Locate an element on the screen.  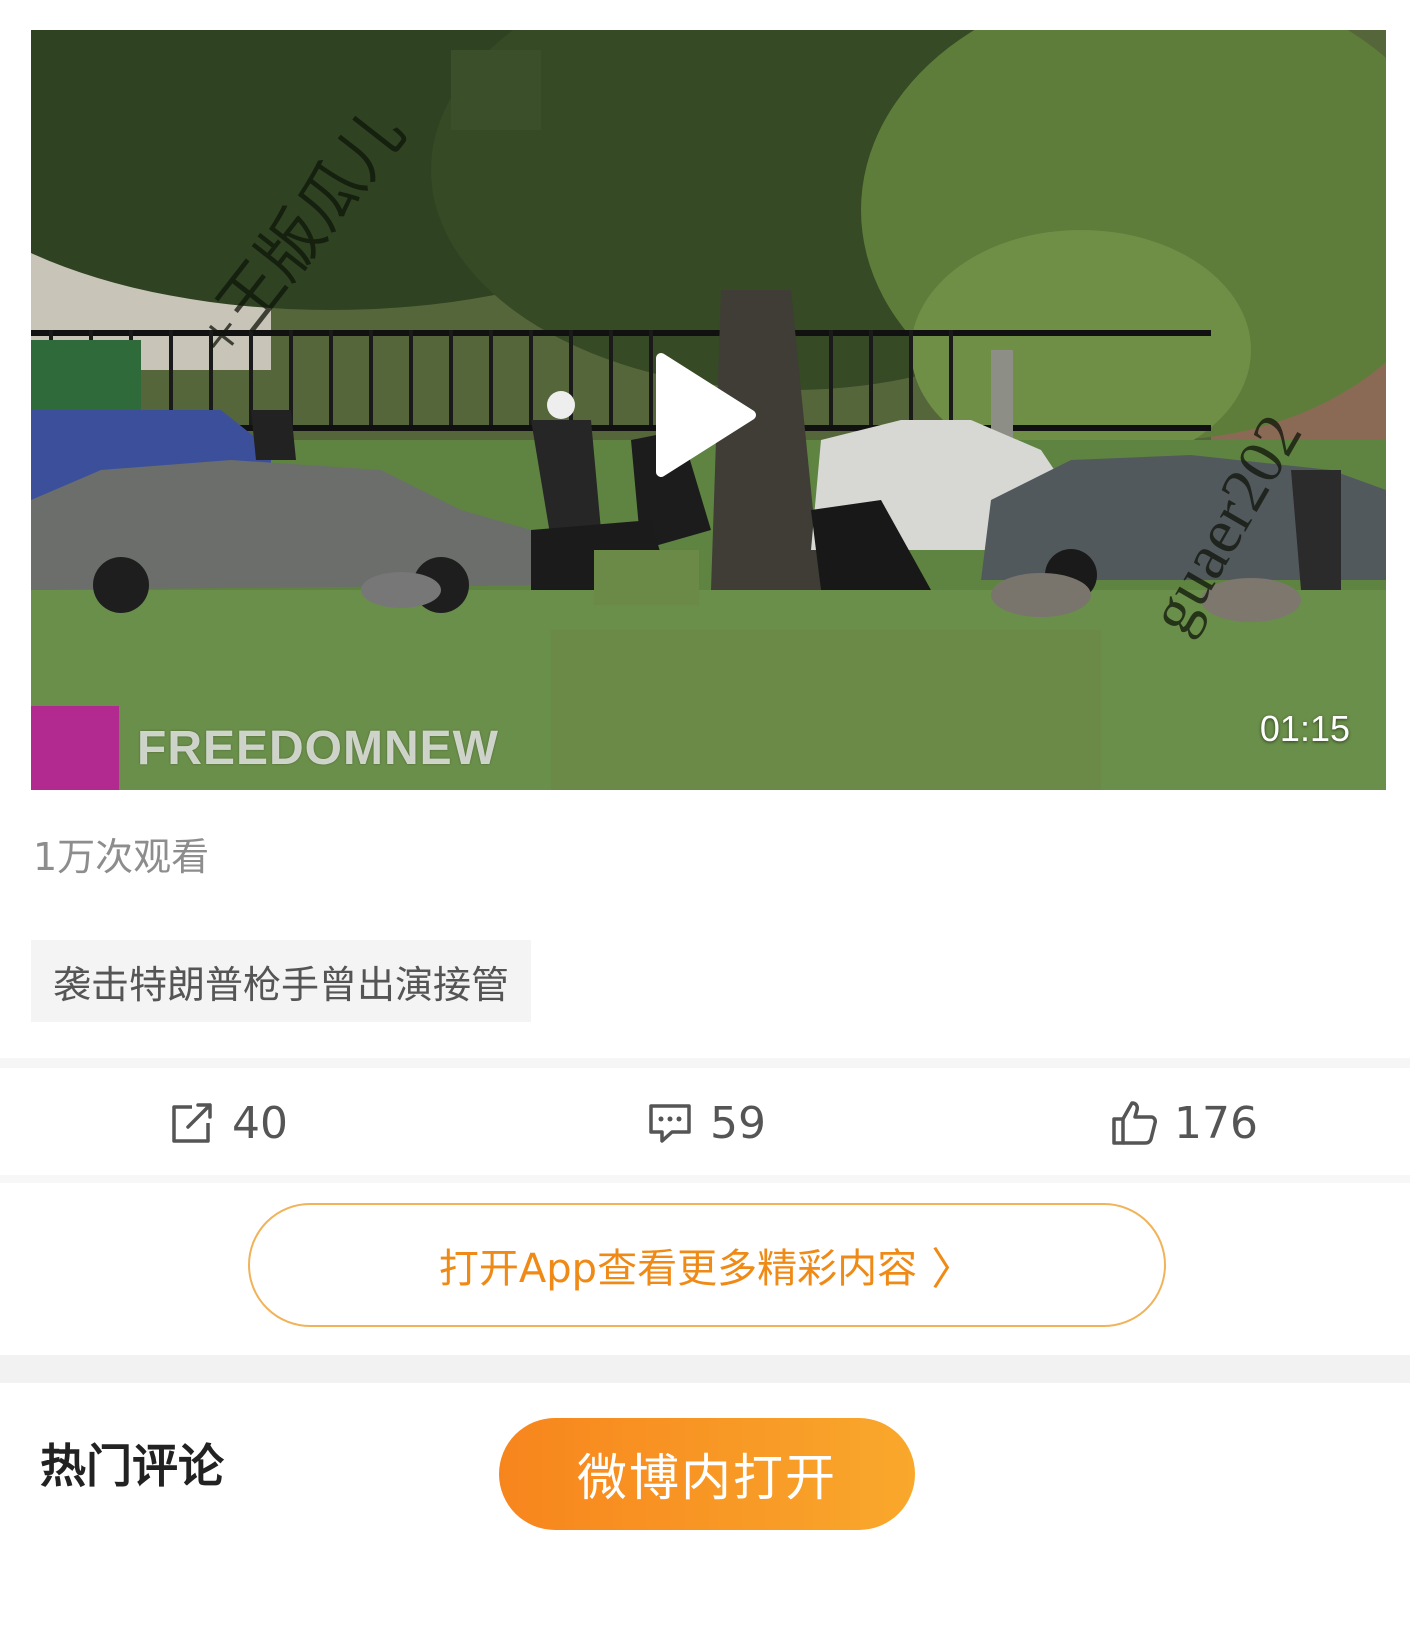
channel-overlay: FREEDOMNEW is located at coordinates (265, 748).